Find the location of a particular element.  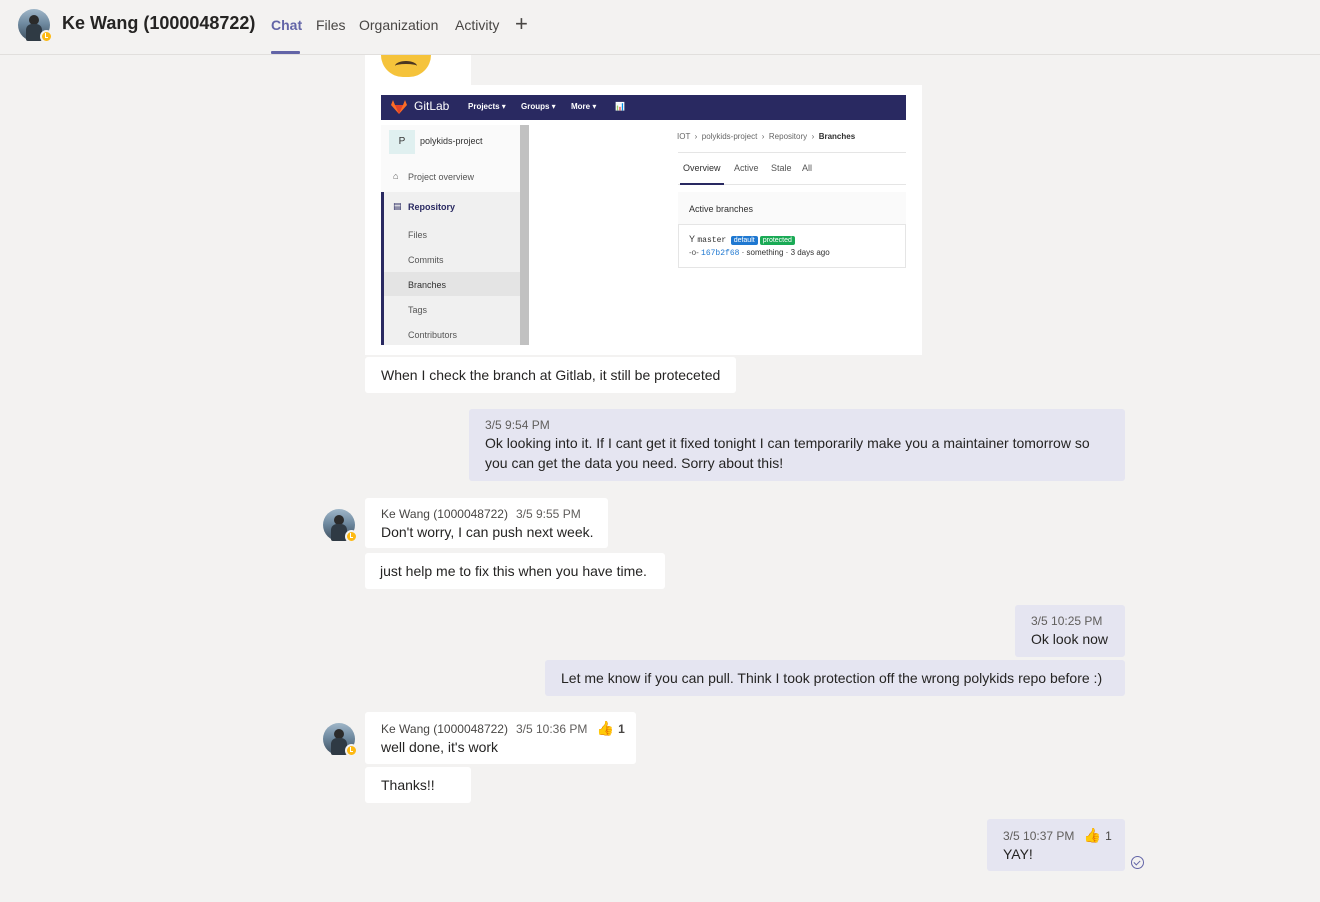

gitlab-sidebar-repository-section is located at coordinates (450, 268).